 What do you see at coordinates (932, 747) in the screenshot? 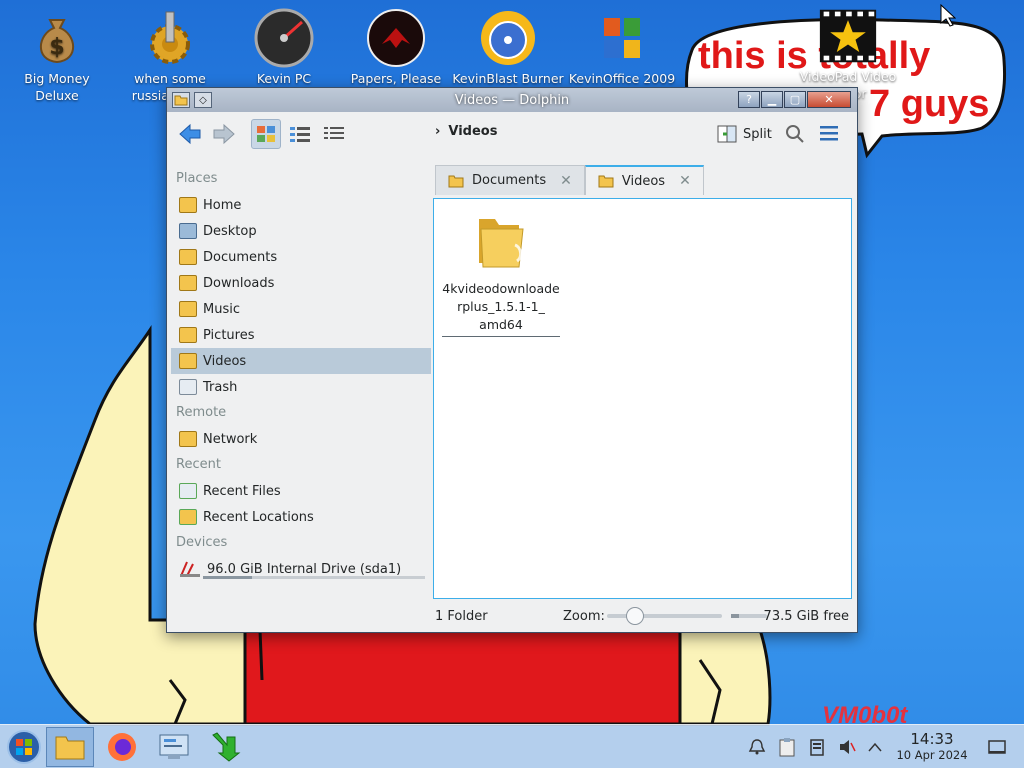
I see `clock: 14:33 10 Apr 2024` at bounding box center [932, 747].